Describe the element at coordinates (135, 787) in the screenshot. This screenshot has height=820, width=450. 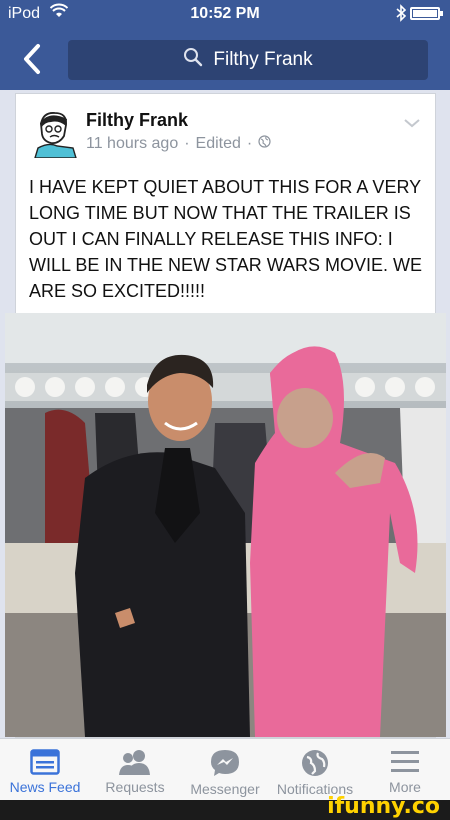
I see `tab-label: Requests` at that location.